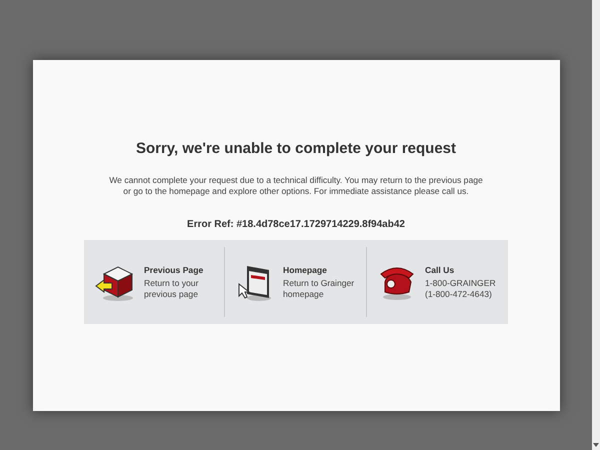  Describe the element at coordinates (596, 225) in the screenshot. I see `scrollbar` at that location.